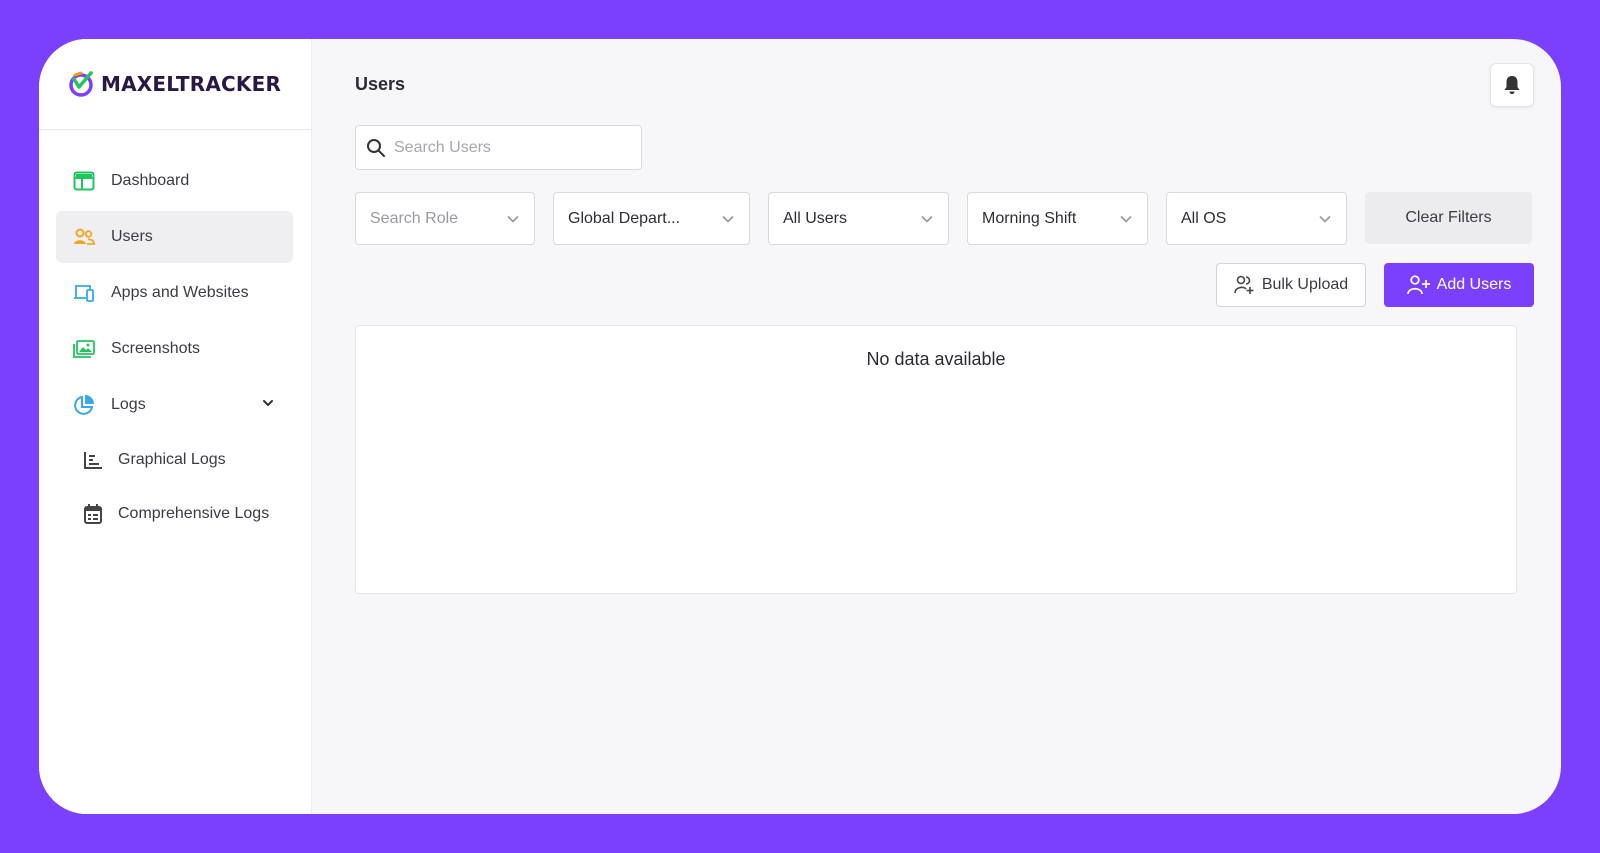 The height and width of the screenshot is (853, 1600). I want to click on sidebar-item-label: Dashboard, so click(150, 180).